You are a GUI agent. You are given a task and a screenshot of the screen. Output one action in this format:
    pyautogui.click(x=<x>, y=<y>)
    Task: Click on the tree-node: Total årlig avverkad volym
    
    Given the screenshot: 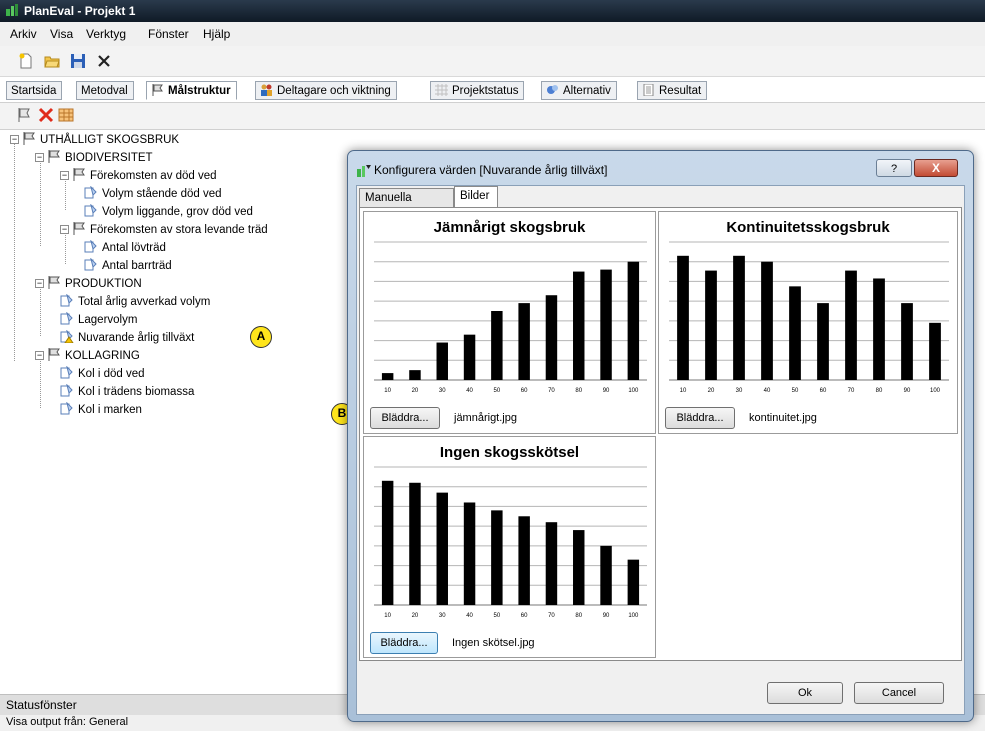 What is the action you would take?
    pyautogui.click(x=135, y=302)
    